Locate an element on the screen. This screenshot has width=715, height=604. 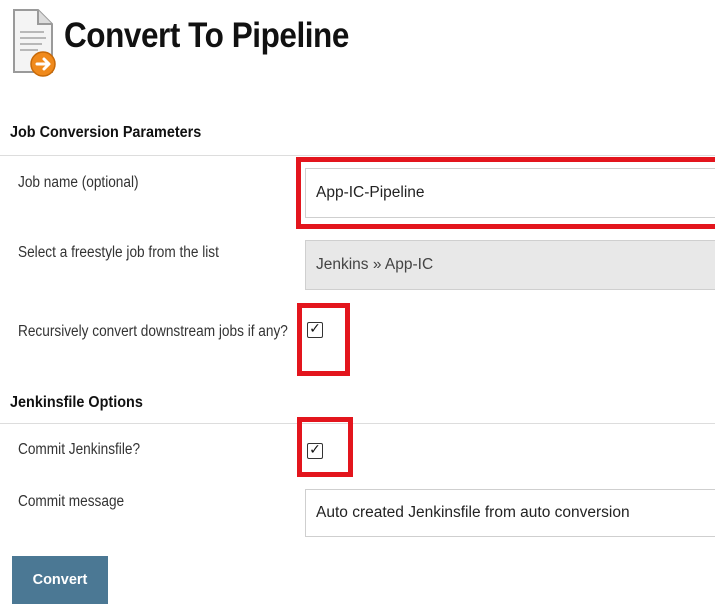
commit-jenkinsfile-label: Commit Jenkinsfile? is located at coordinates (79, 449).